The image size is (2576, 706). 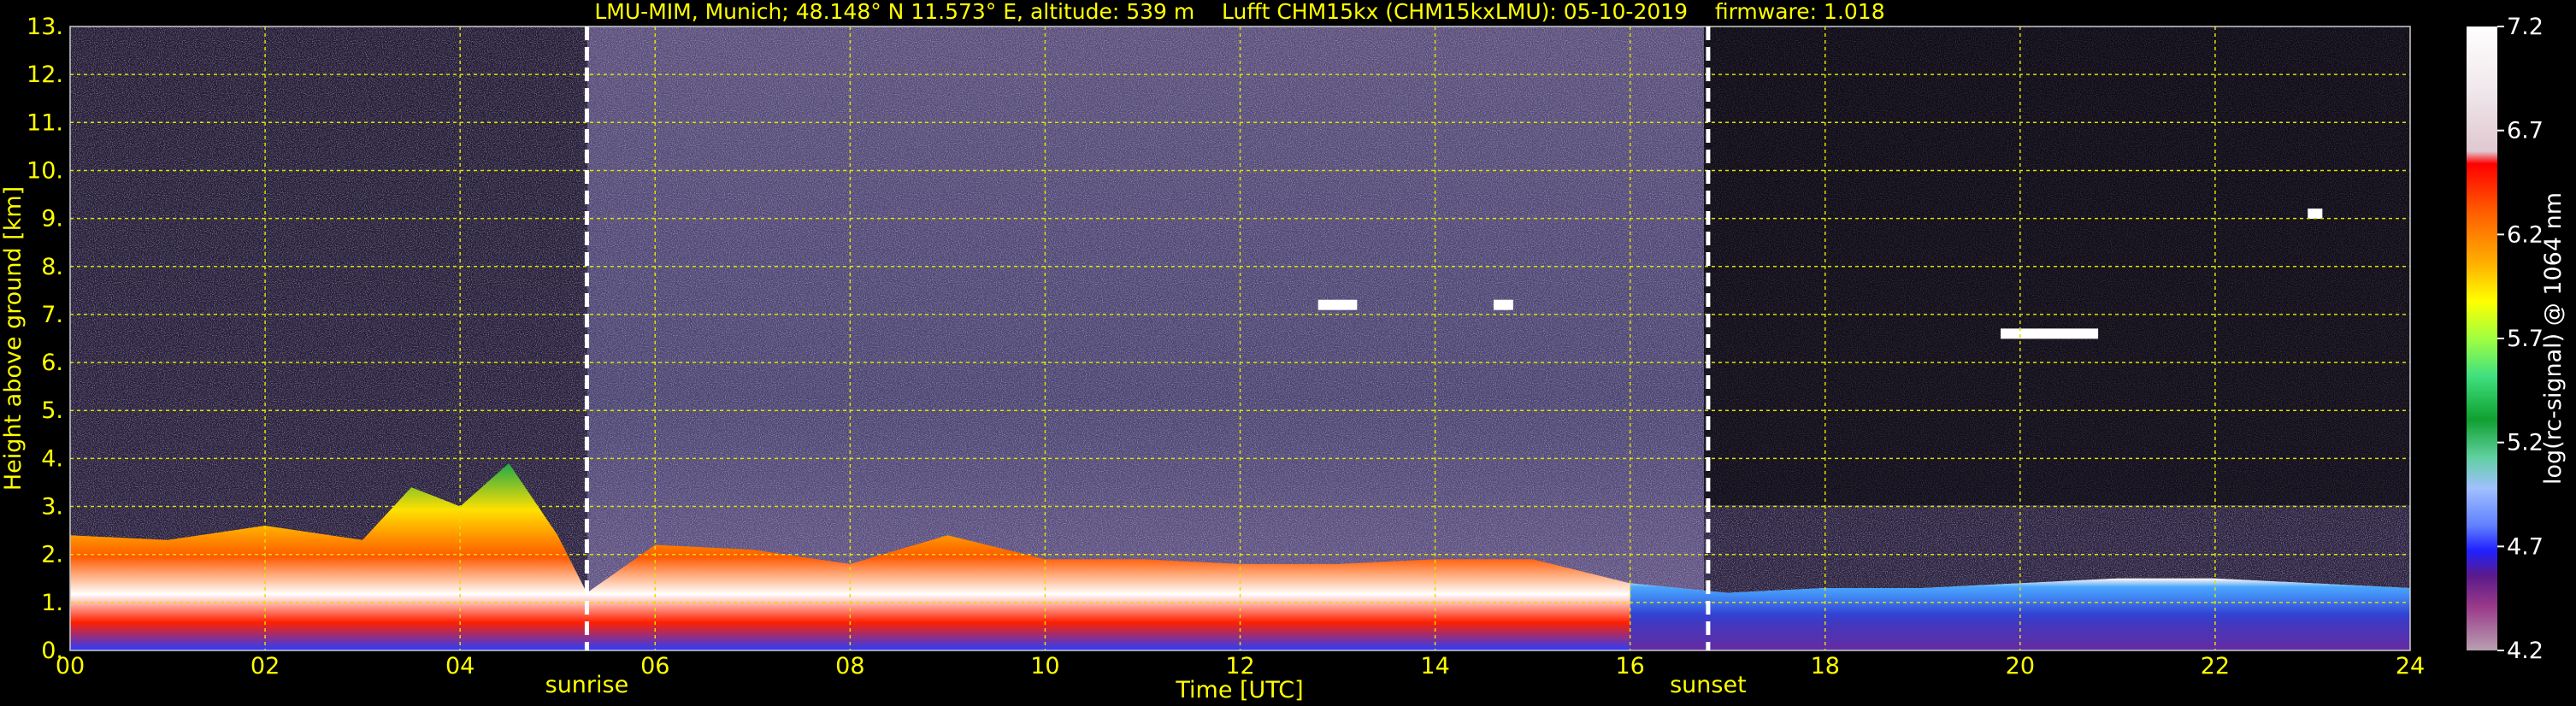 What do you see at coordinates (2525, 234) in the screenshot?
I see `colorbar-tick-label: 6.2` at bounding box center [2525, 234].